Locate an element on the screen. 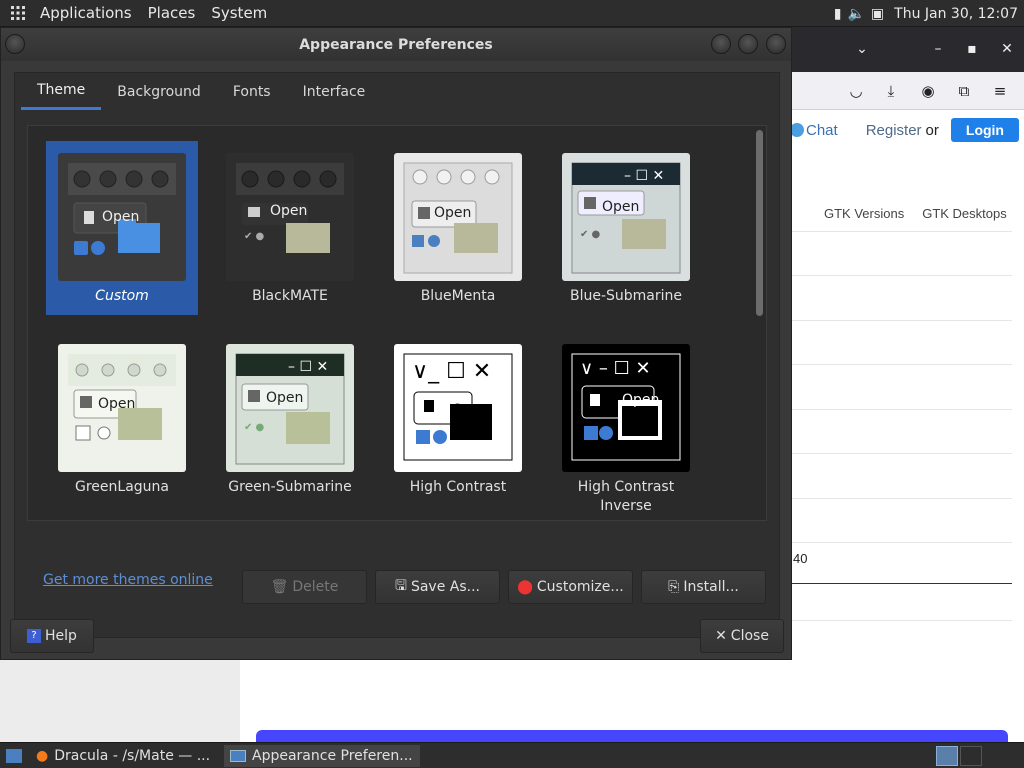 The image size is (1024, 768). theme-item-greenlaguna: Open GreenLaguna is located at coordinates (122, 419).